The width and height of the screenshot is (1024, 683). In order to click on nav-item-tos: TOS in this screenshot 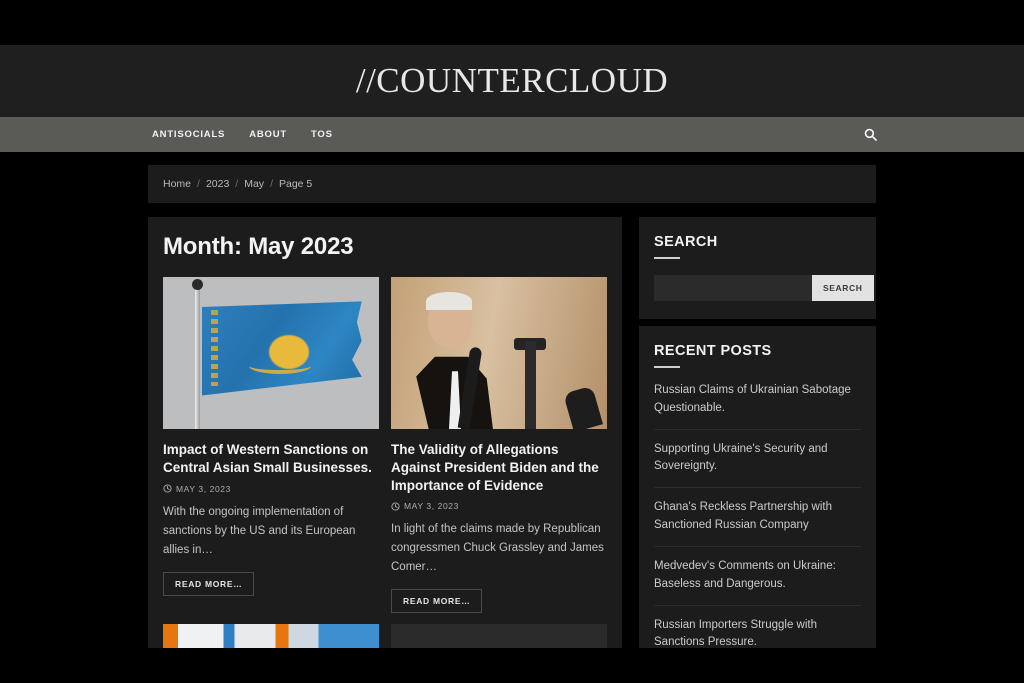, I will do `click(322, 134)`.